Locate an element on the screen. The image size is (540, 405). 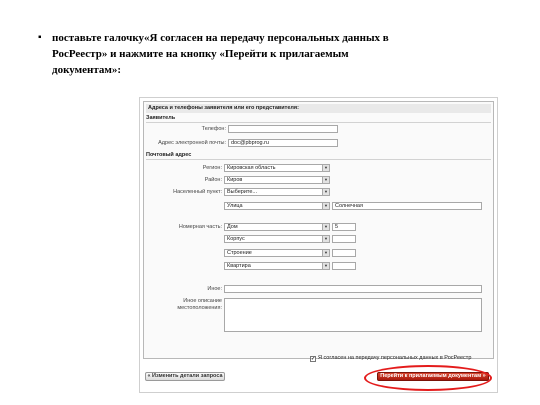
street-type-value: Улица is located at coordinates (235, 206).